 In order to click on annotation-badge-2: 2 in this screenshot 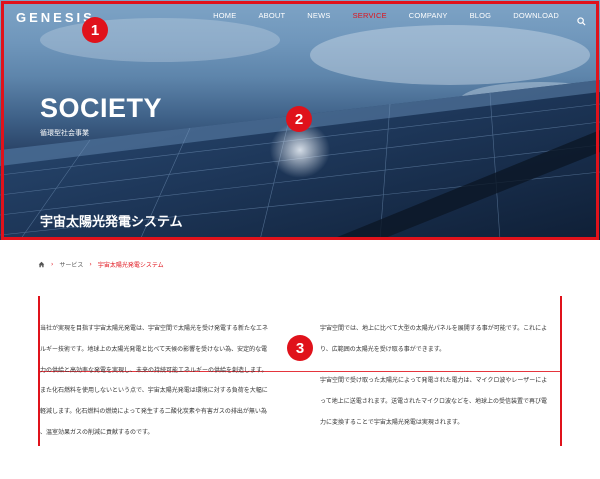, I will do `click(299, 119)`.